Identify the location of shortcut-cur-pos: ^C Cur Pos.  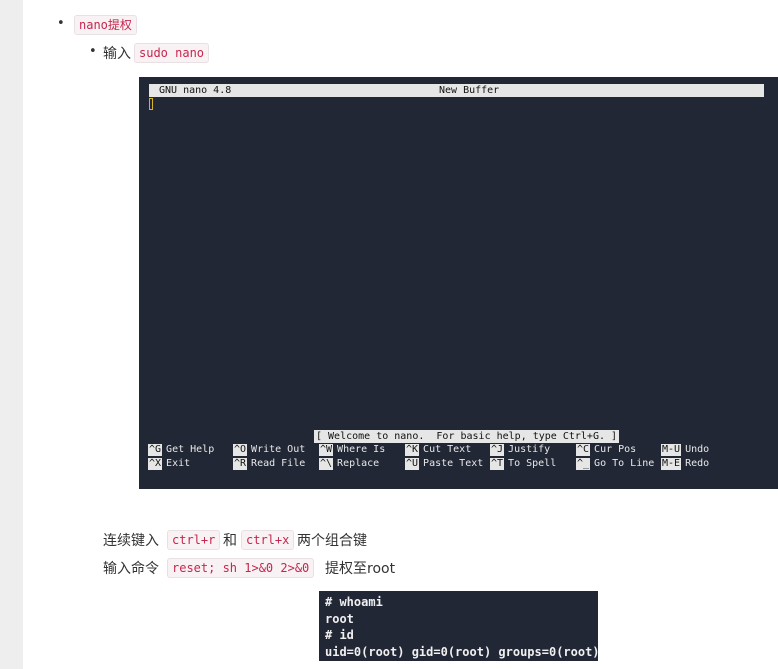
(606, 450).